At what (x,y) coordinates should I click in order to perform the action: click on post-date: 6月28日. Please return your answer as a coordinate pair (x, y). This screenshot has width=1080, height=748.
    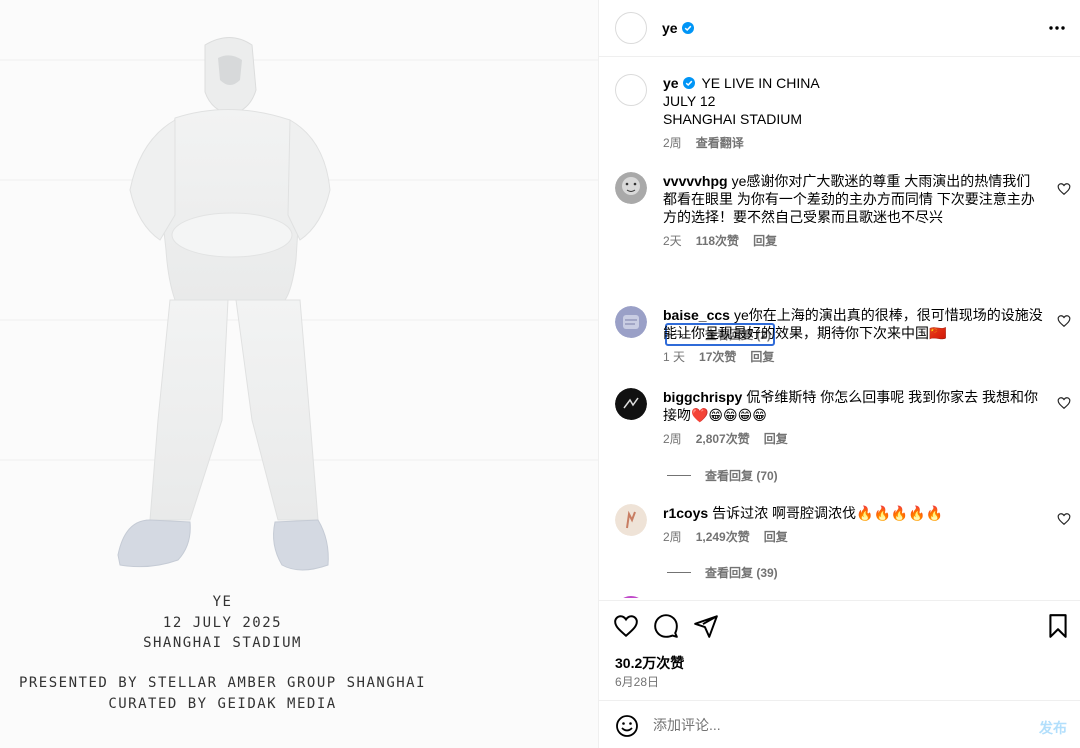
    Looking at the image, I should click on (637, 682).